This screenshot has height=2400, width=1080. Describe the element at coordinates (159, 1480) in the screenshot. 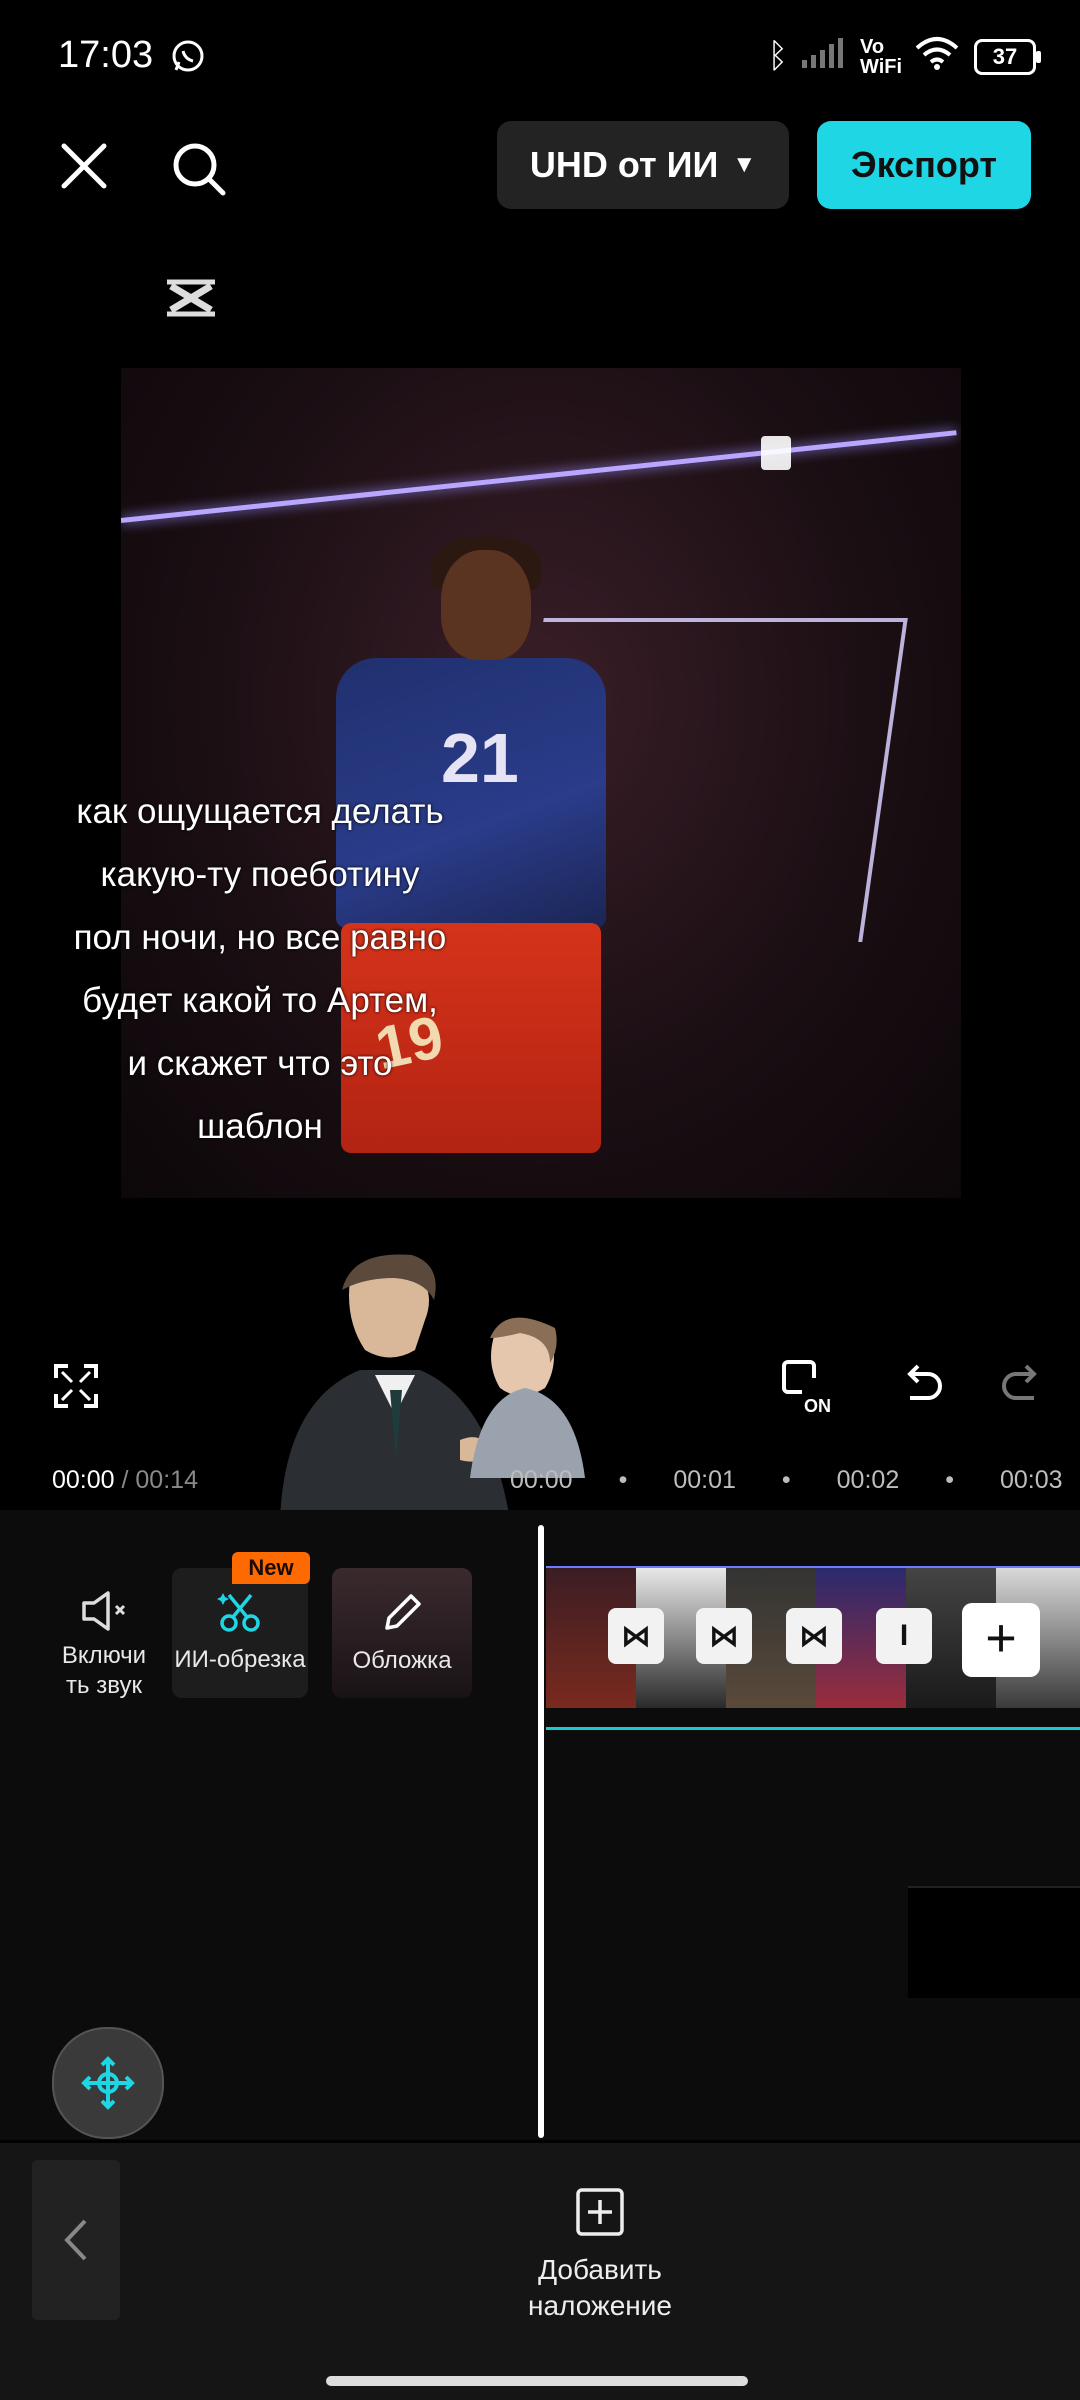

I see `total-time: / 00:14` at that location.